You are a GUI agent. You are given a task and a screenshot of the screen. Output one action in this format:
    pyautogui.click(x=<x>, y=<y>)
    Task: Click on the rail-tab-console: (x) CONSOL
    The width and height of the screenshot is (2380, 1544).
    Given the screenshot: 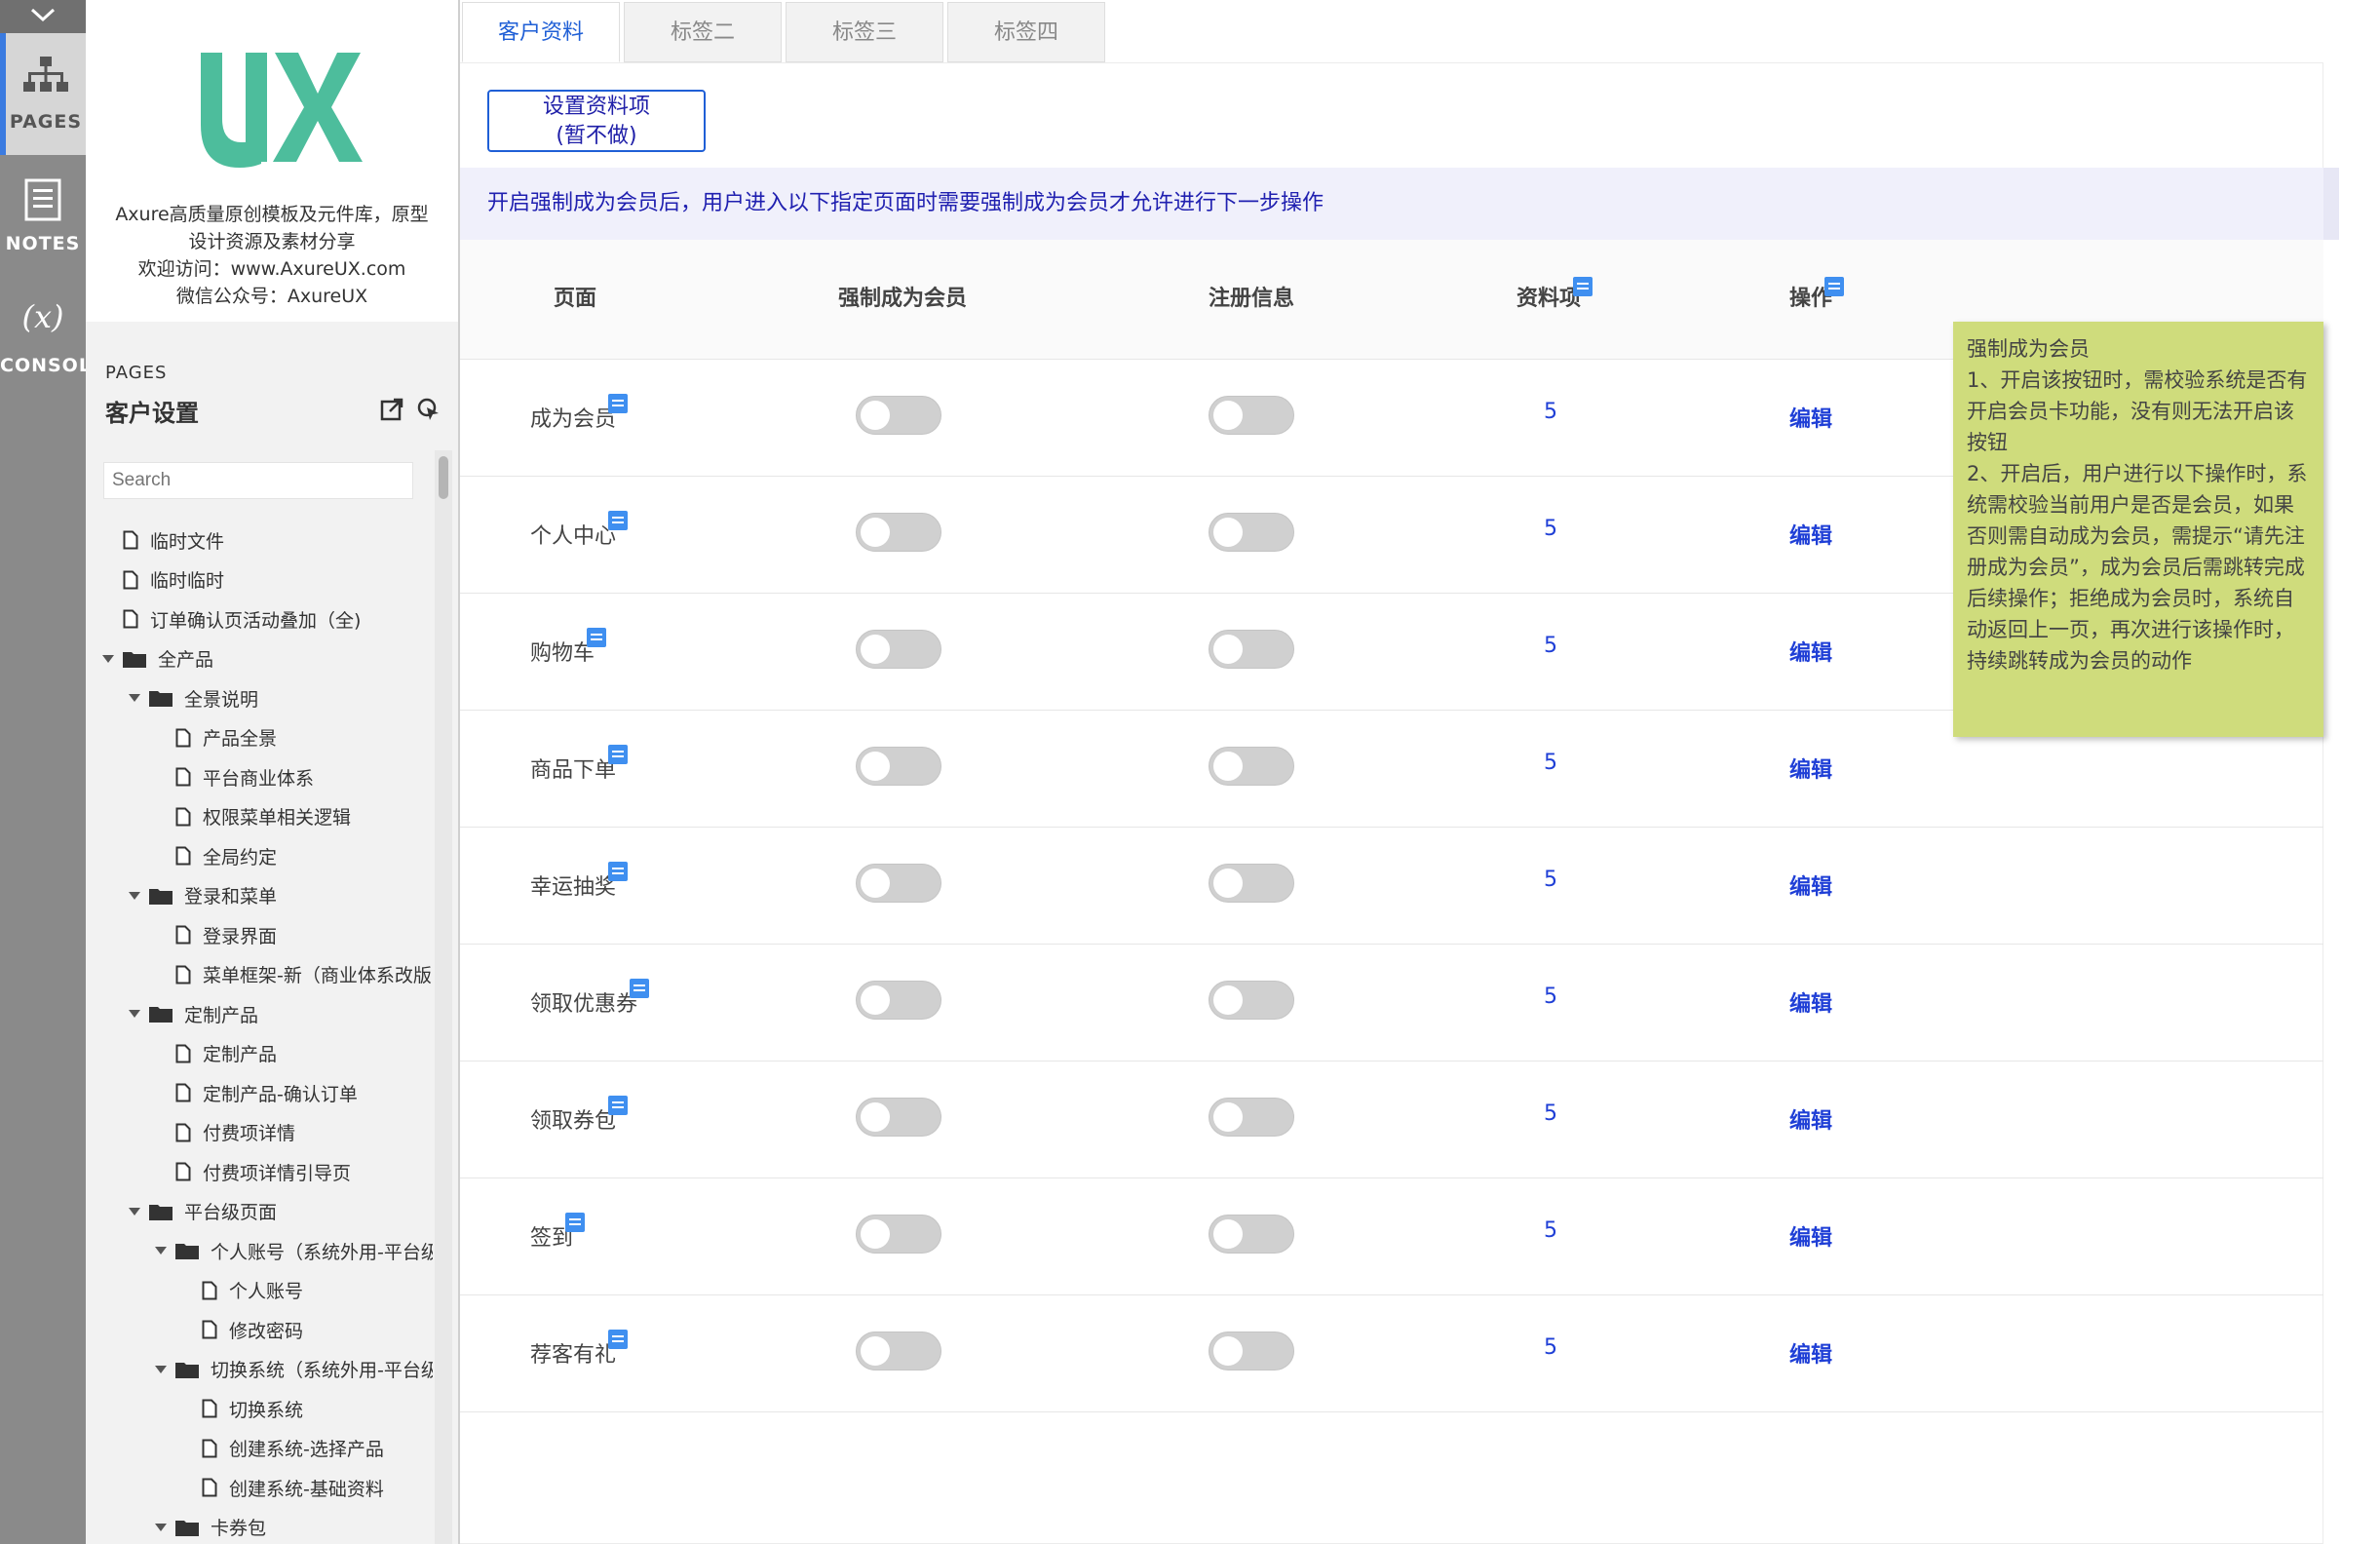 What is the action you would take?
    pyautogui.click(x=43, y=338)
    